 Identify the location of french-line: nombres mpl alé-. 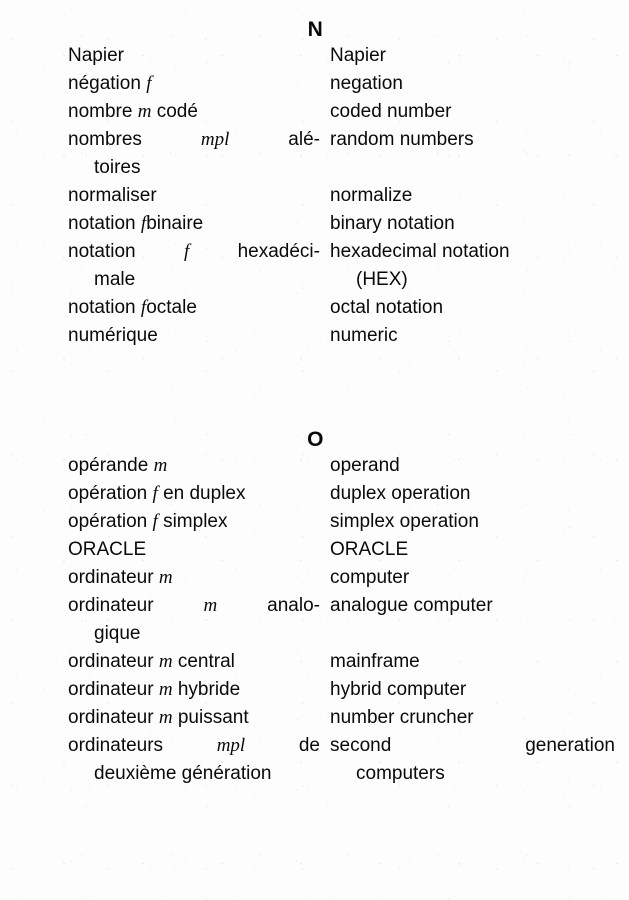
(194, 140).